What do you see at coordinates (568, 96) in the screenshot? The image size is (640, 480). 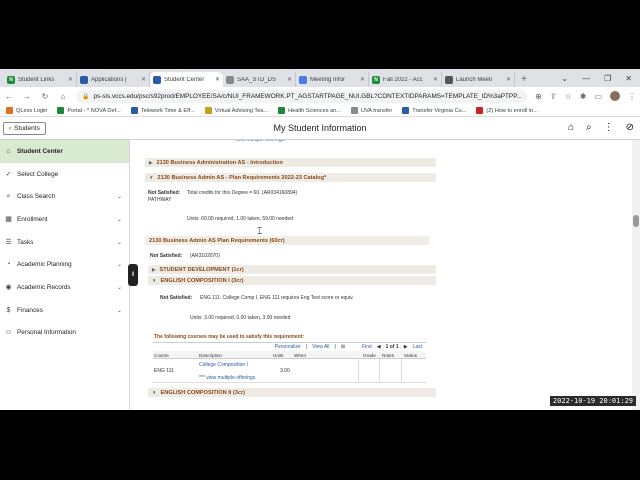 I see `star-icon: ☆` at bounding box center [568, 96].